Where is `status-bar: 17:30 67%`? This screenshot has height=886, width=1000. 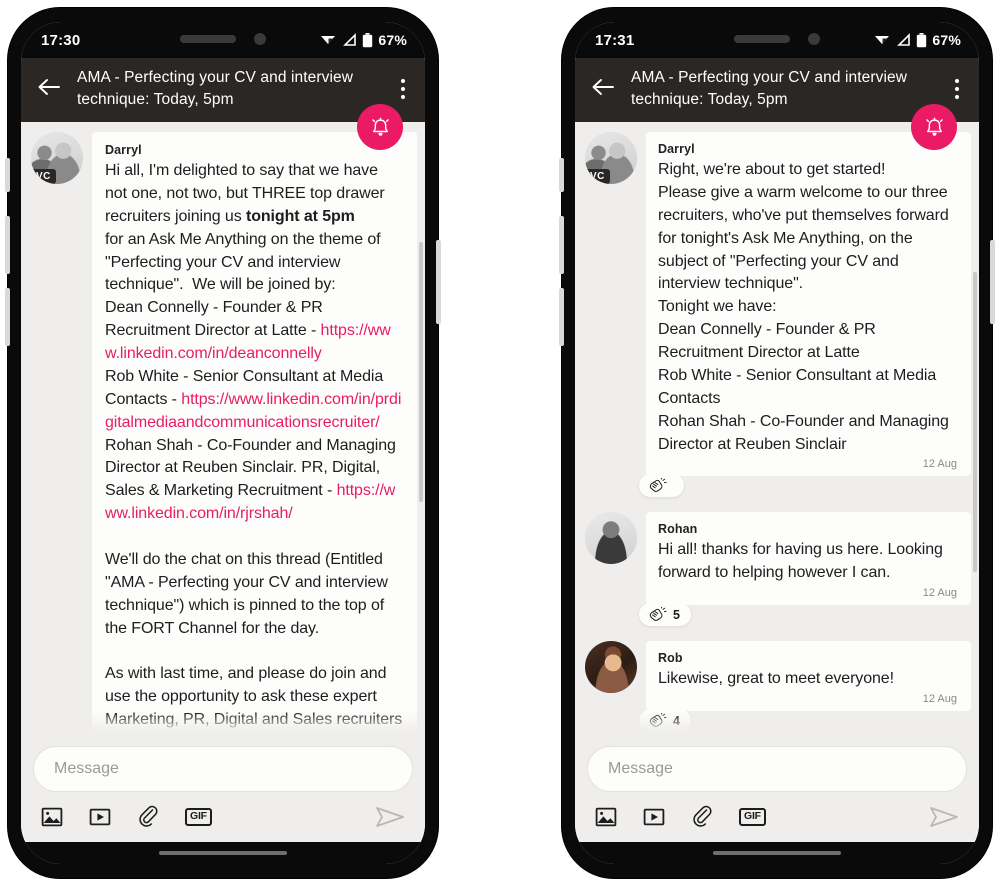 status-bar: 17:30 67% is located at coordinates (223, 40).